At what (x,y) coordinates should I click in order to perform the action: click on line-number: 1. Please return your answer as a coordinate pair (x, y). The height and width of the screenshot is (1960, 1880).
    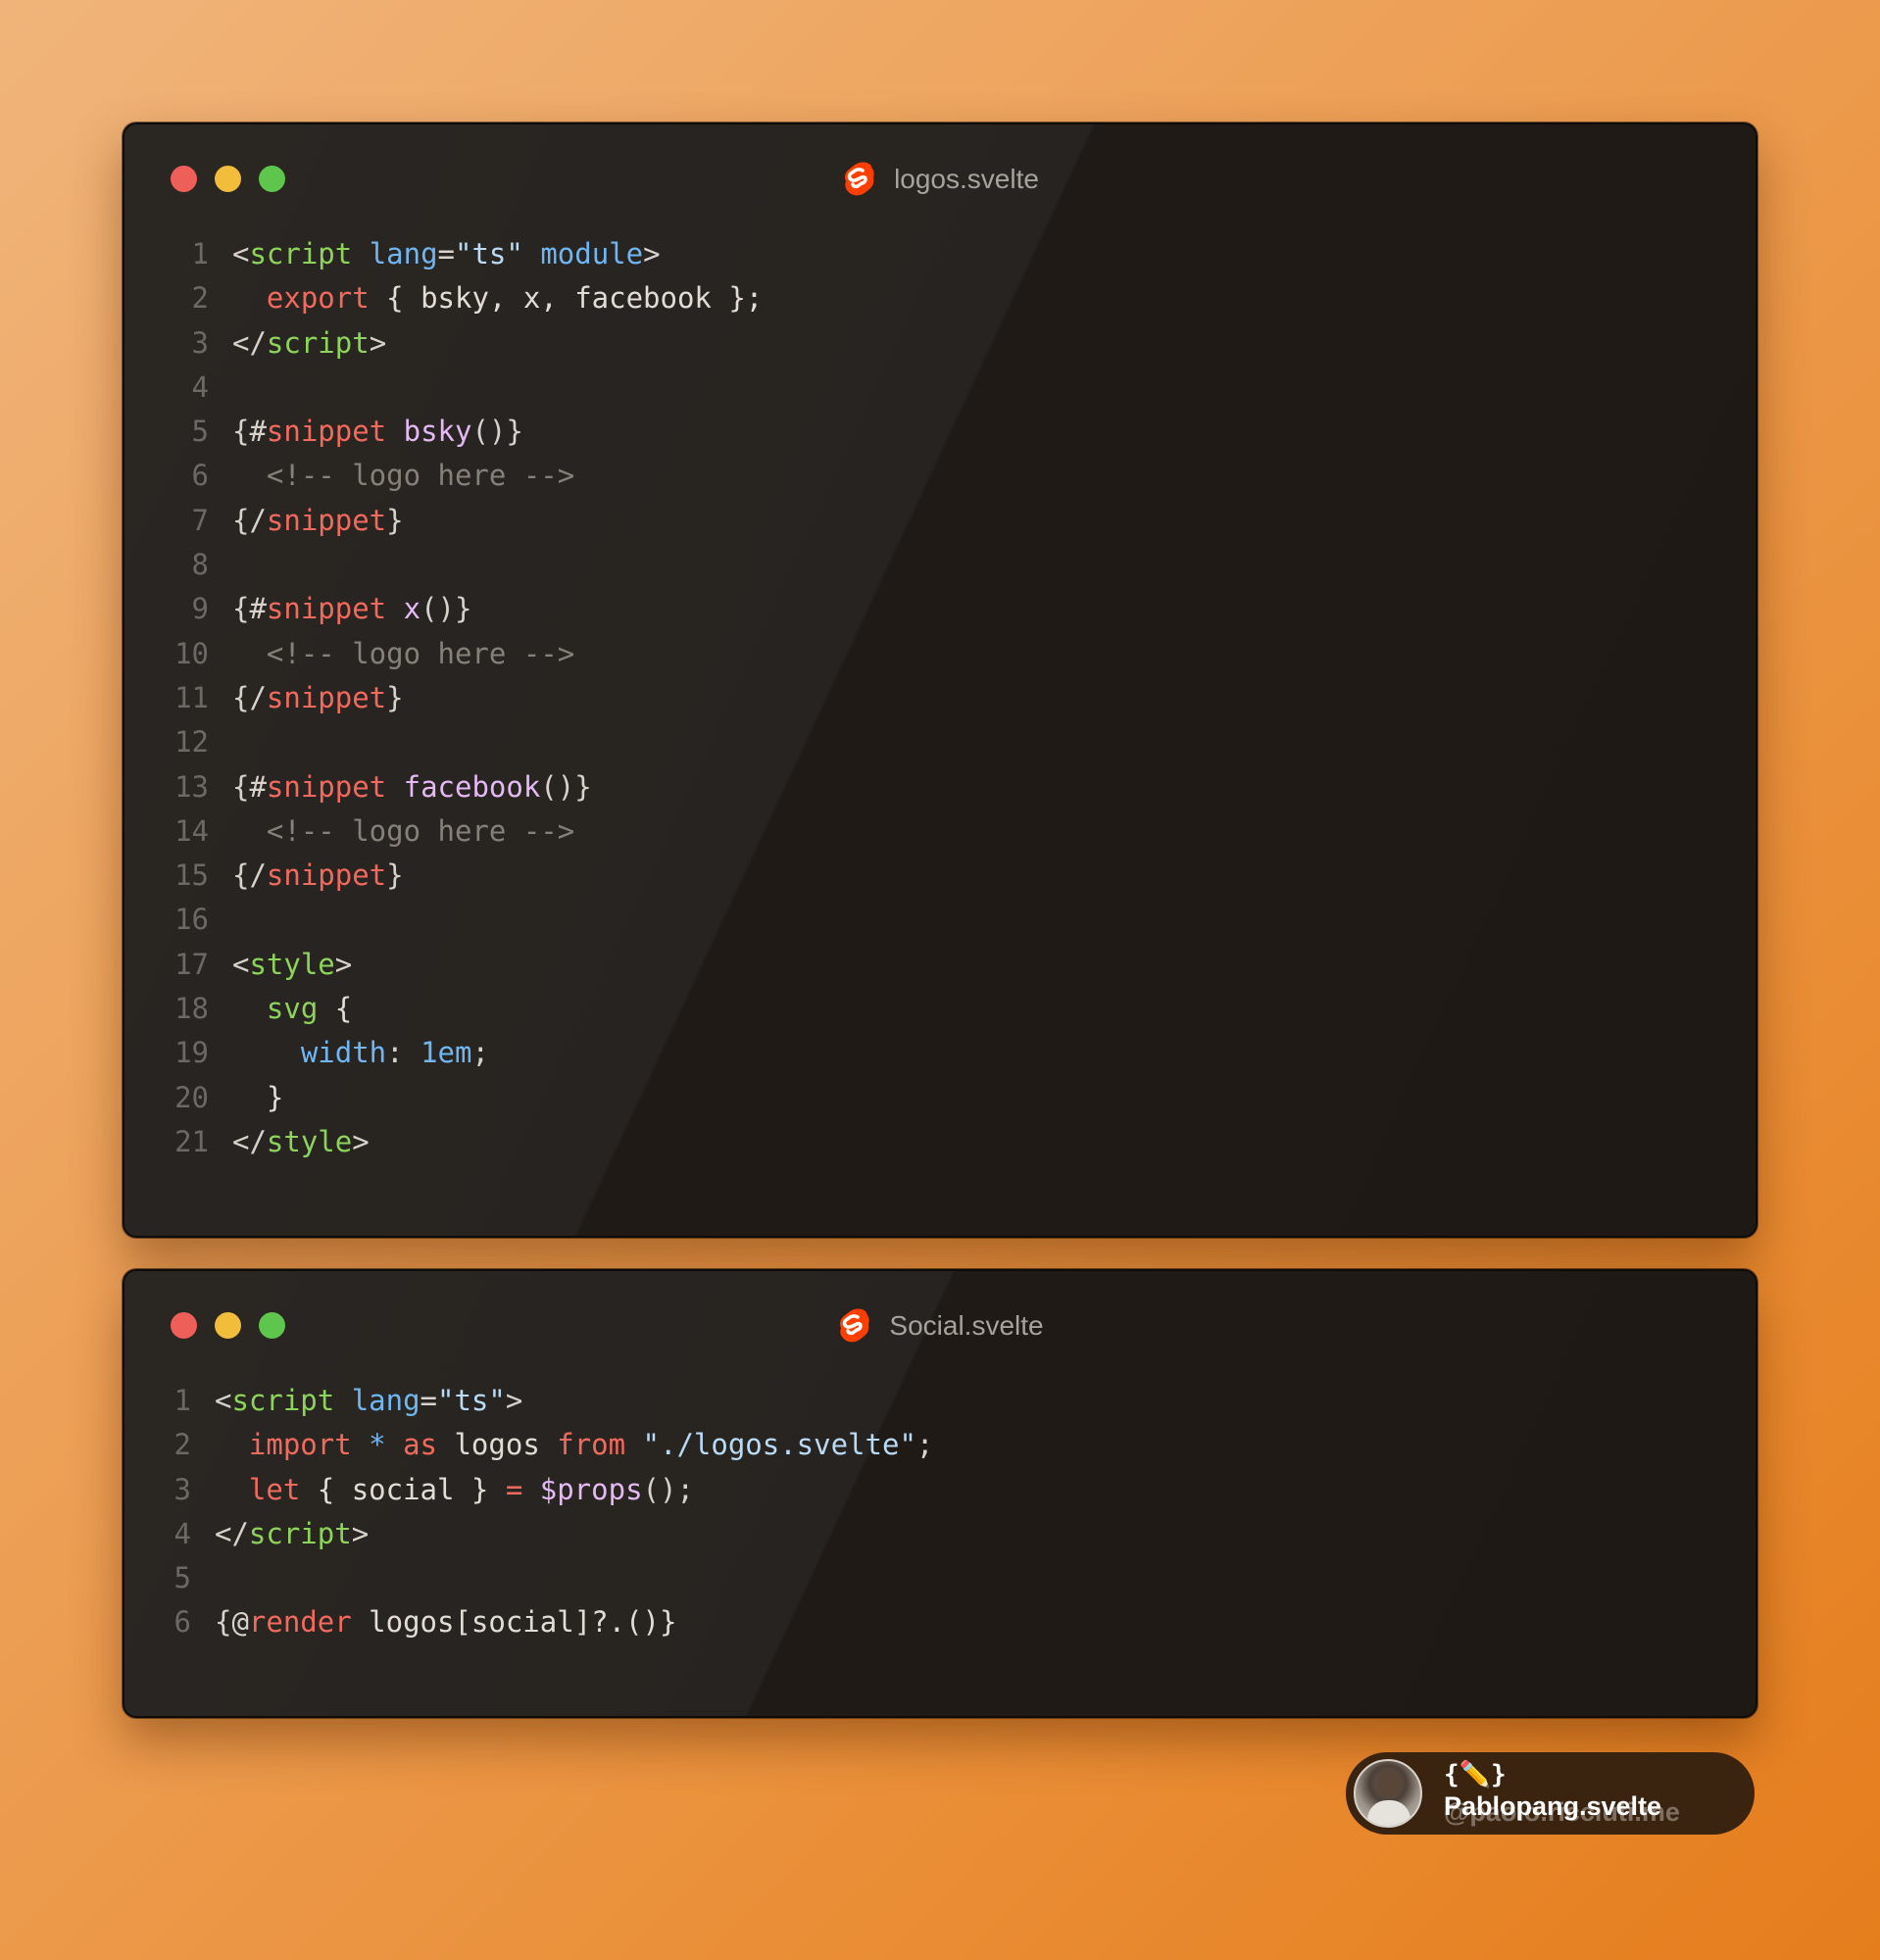
    Looking at the image, I should click on (182, 1400).